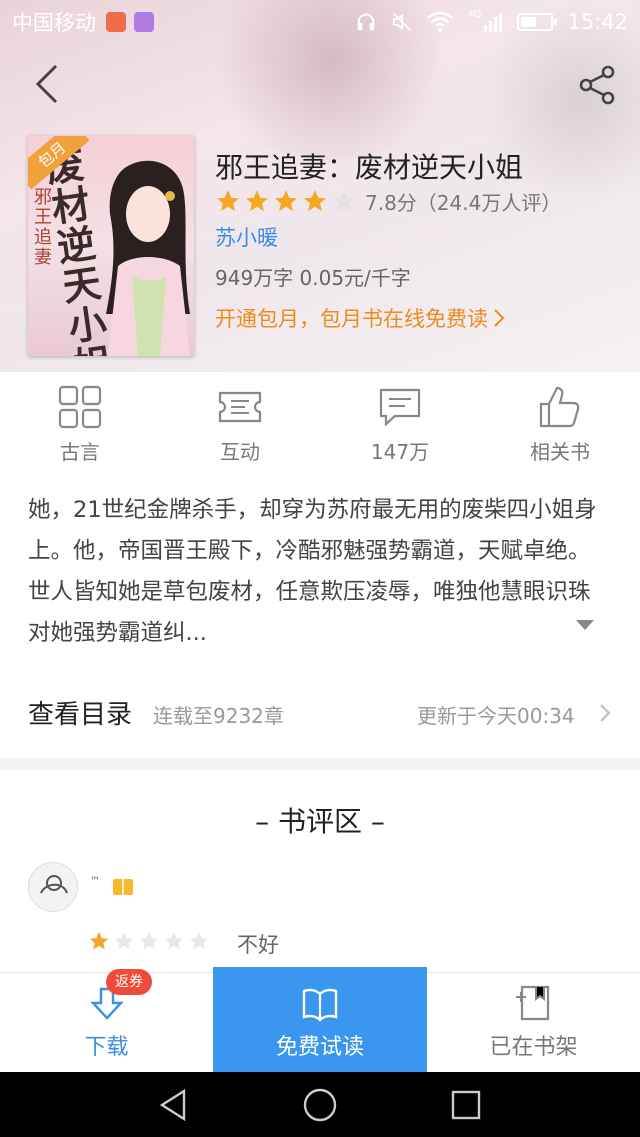  I want to click on status-bar: 中国移动 4G 15:42, so click(320, 22).